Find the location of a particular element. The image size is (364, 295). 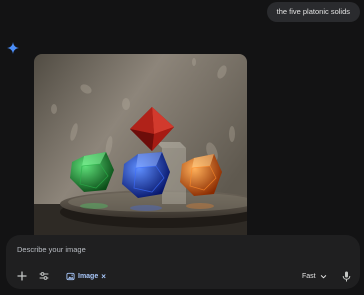

tune-icon is located at coordinates (44, 276).